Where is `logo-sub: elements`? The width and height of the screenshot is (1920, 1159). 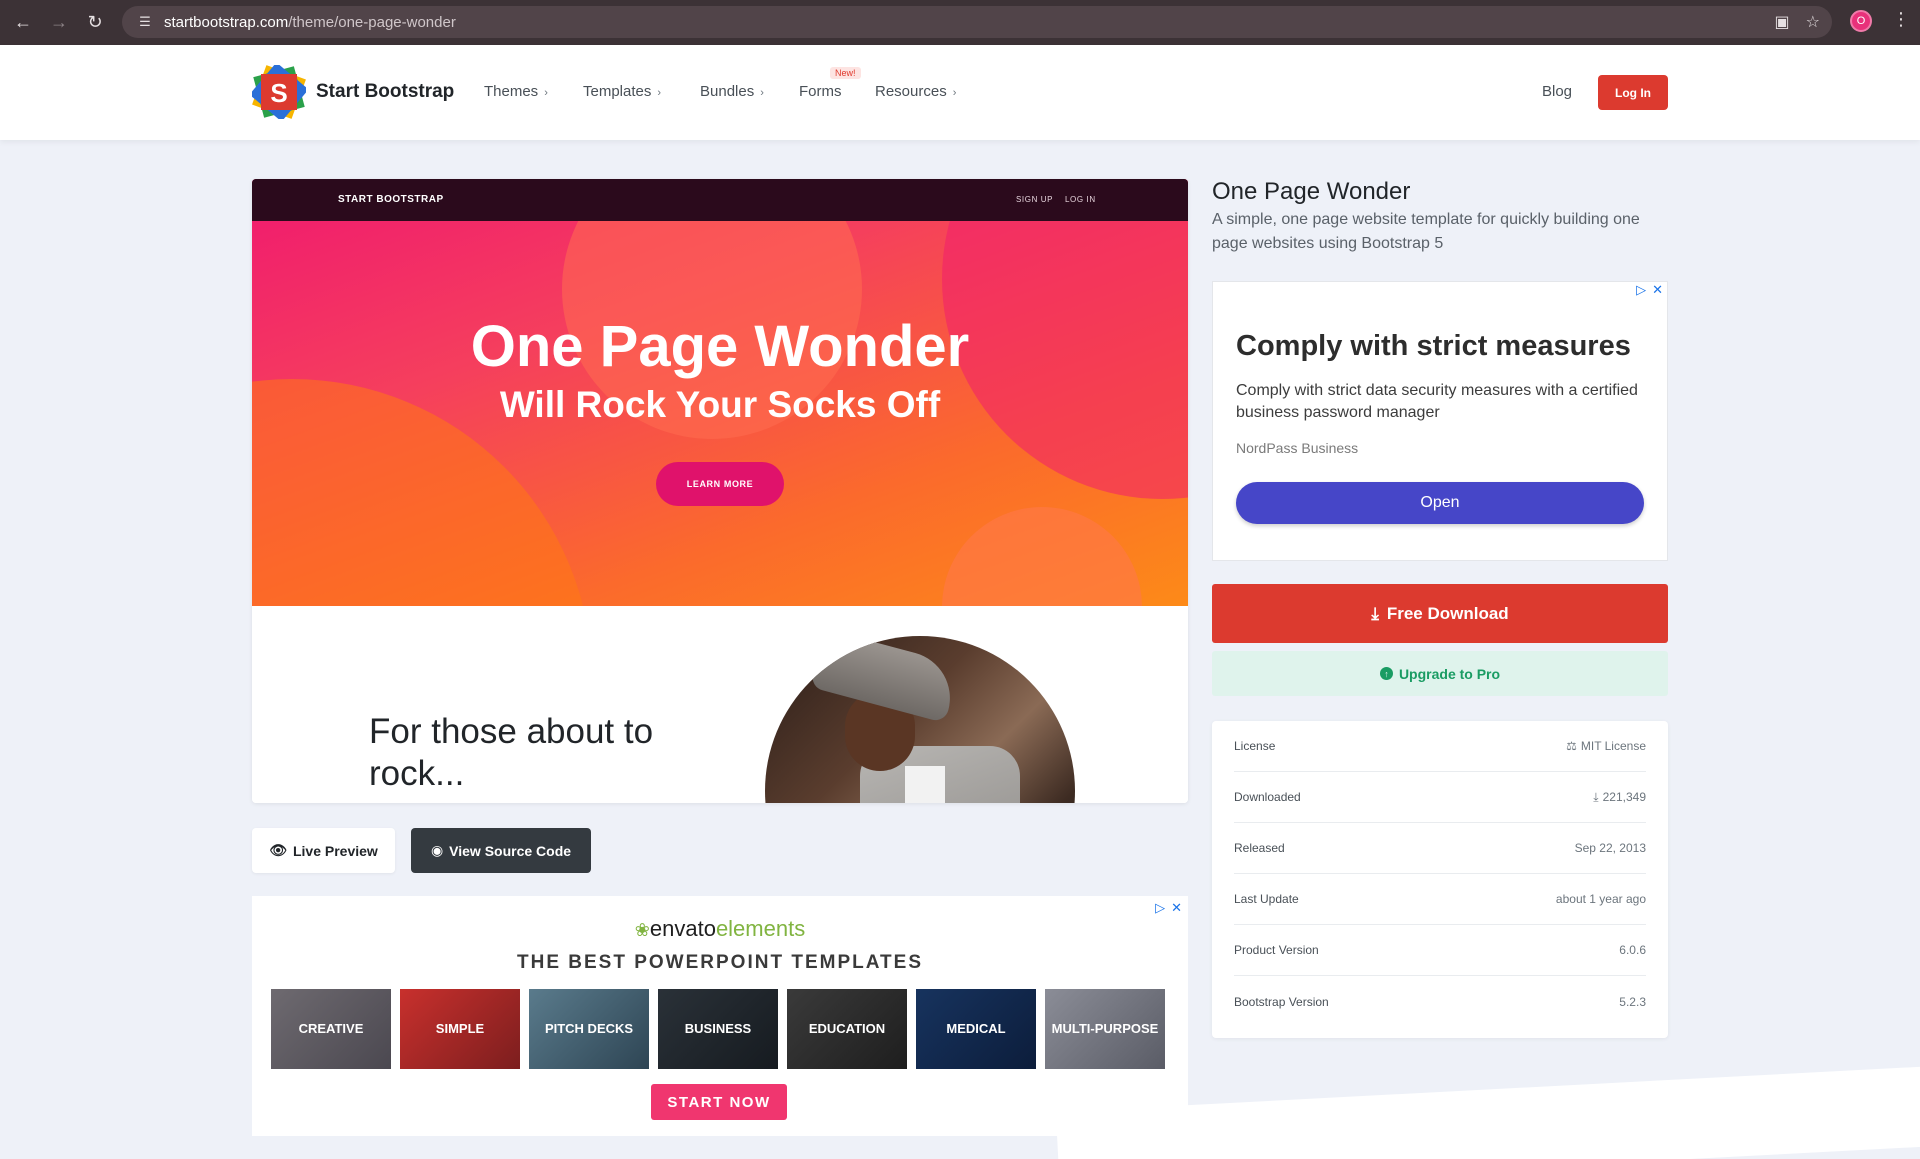
logo-sub: elements is located at coordinates (760, 928).